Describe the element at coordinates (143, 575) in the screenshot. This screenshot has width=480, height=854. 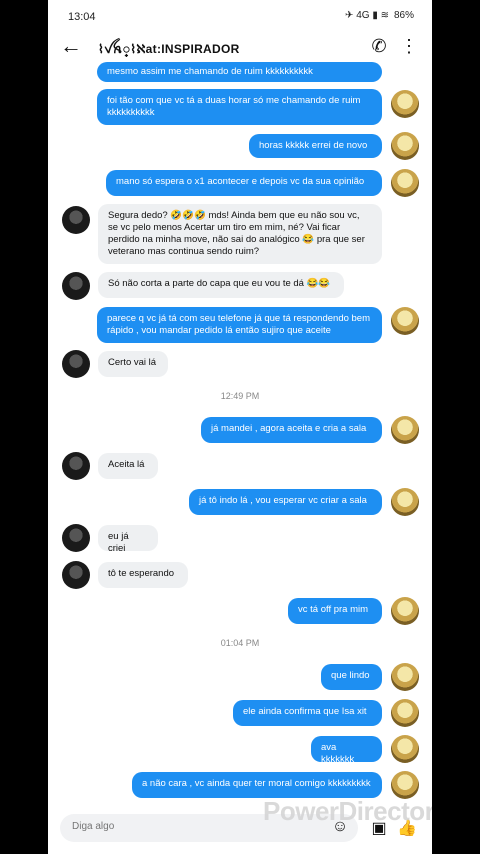
I see `message-bubble-in: tô te esperando` at that location.